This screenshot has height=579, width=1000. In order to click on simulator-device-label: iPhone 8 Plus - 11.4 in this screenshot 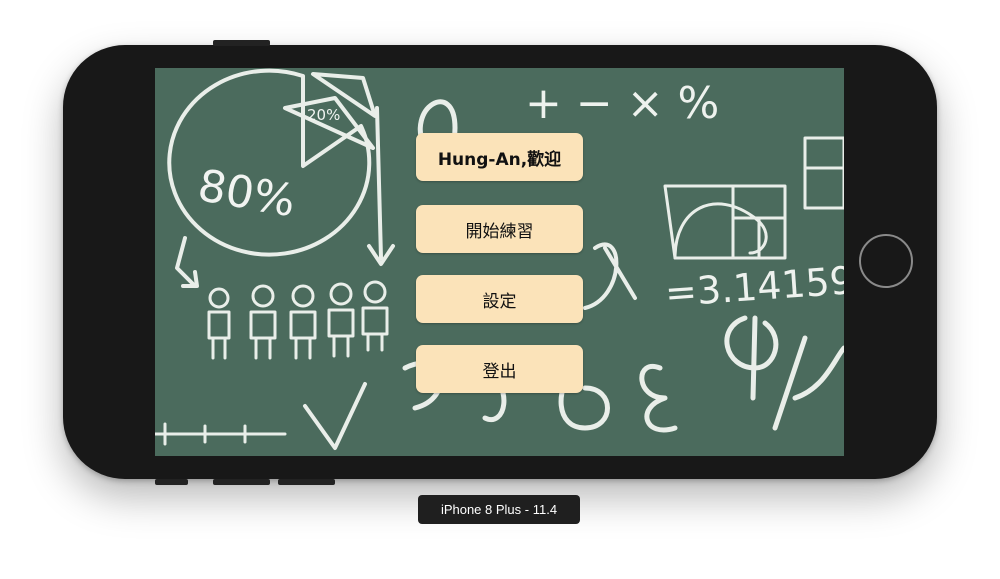, I will do `click(499, 509)`.